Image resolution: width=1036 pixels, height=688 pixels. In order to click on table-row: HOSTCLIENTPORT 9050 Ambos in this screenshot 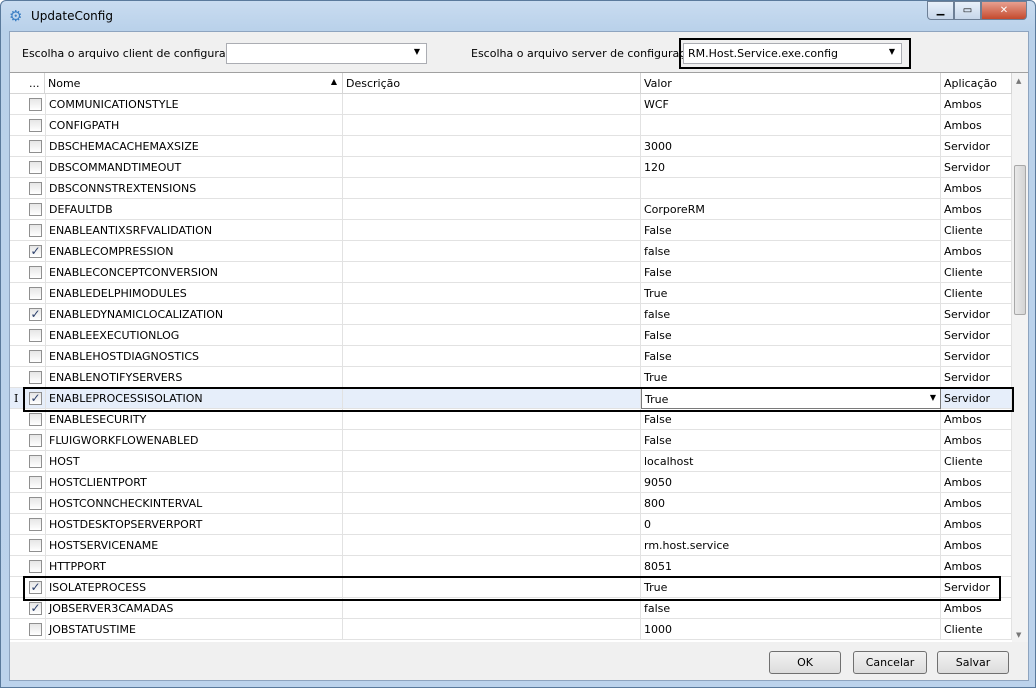, I will do `click(511, 482)`.